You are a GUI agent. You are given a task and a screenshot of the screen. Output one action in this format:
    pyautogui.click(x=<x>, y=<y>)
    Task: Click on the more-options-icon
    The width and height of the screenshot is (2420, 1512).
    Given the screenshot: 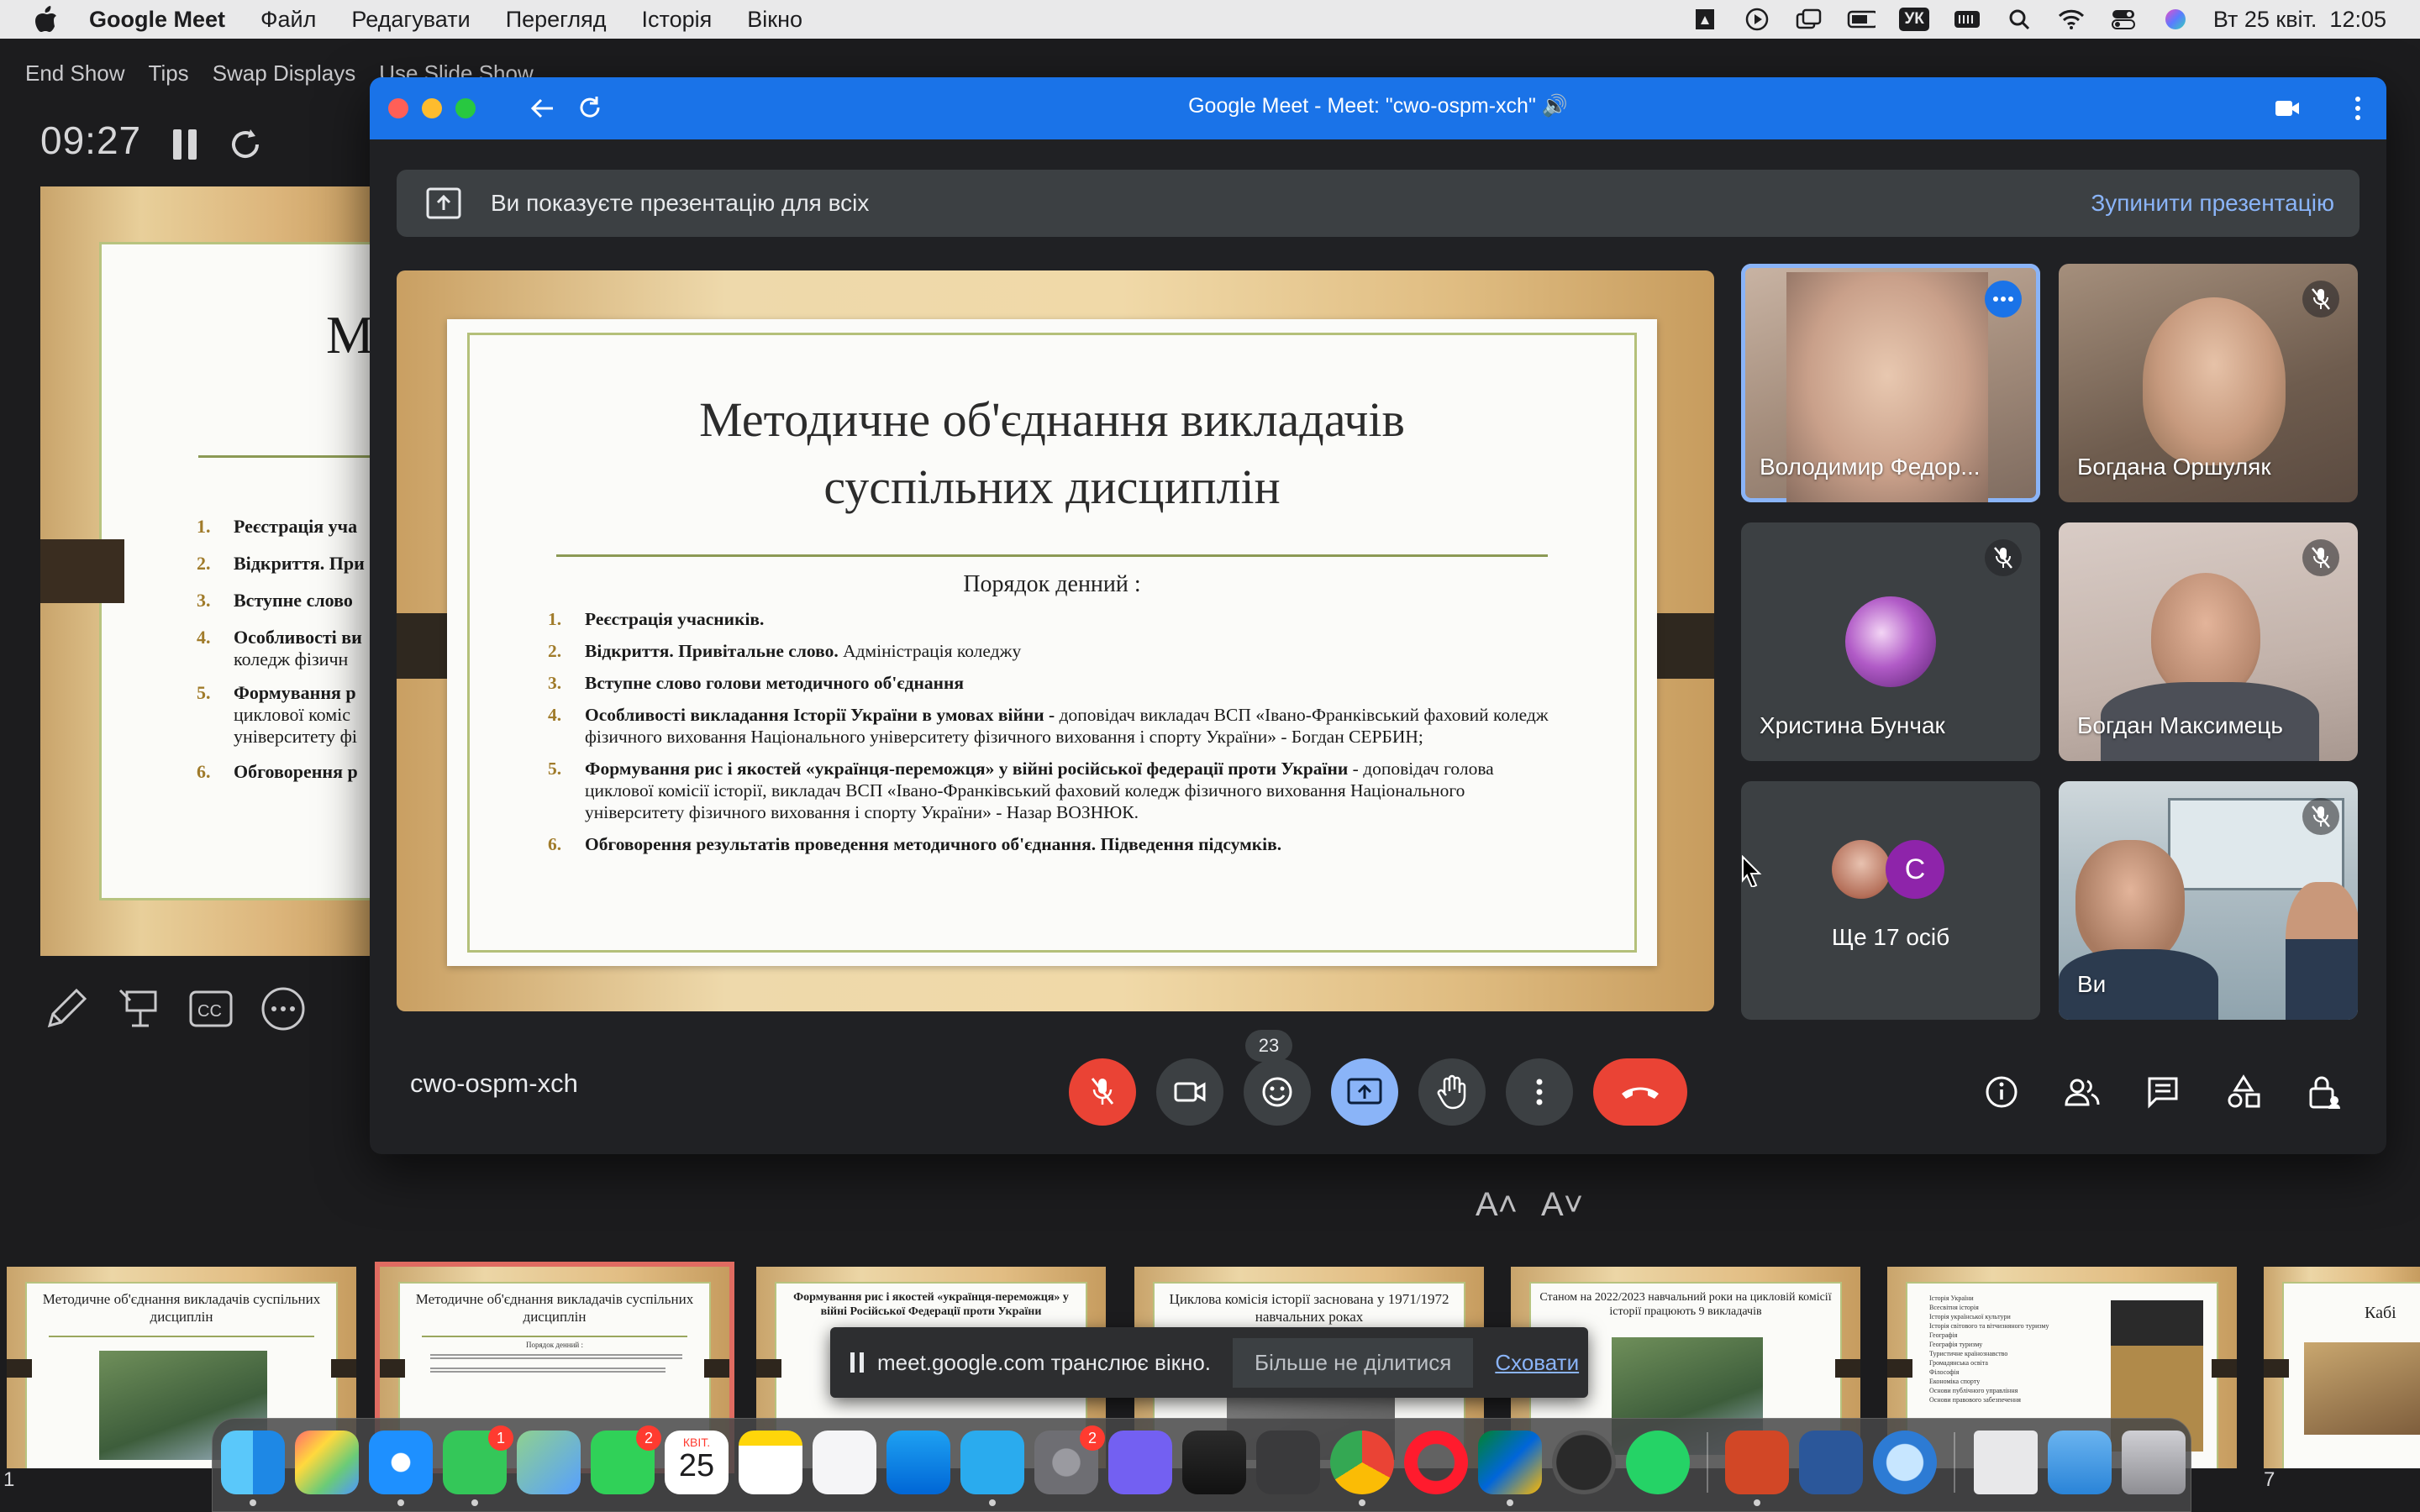 What is the action you would take?
    pyautogui.click(x=284, y=1008)
    